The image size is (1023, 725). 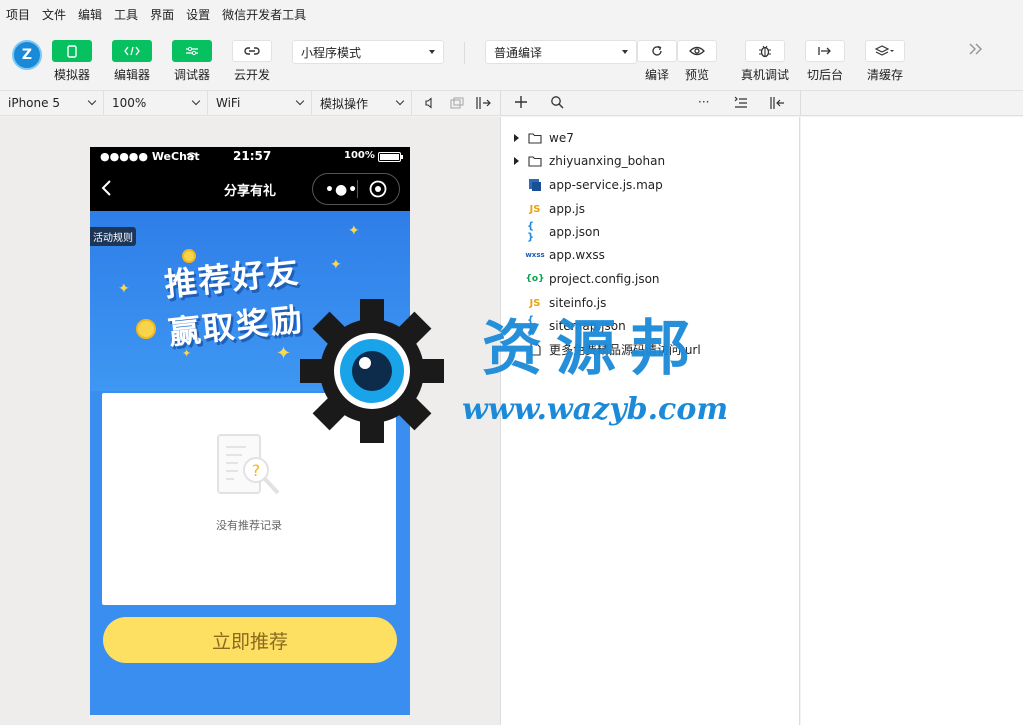 What do you see at coordinates (72, 61) in the screenshot?
I see `simulator-button: 模拟器` at bounding box center [72, 61].